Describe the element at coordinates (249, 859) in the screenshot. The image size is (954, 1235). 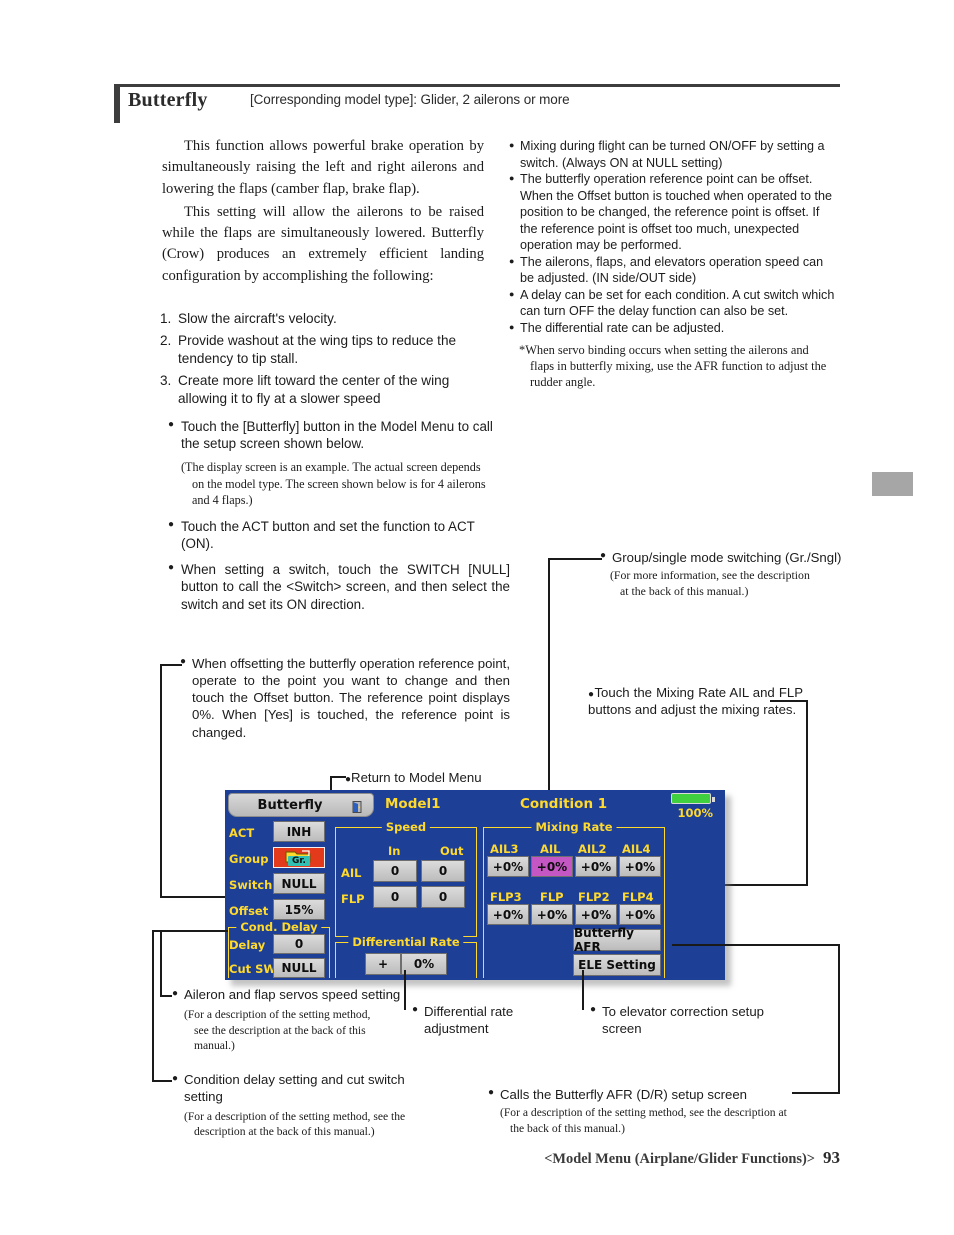
I see `lcd-group-label: Group` at that location.